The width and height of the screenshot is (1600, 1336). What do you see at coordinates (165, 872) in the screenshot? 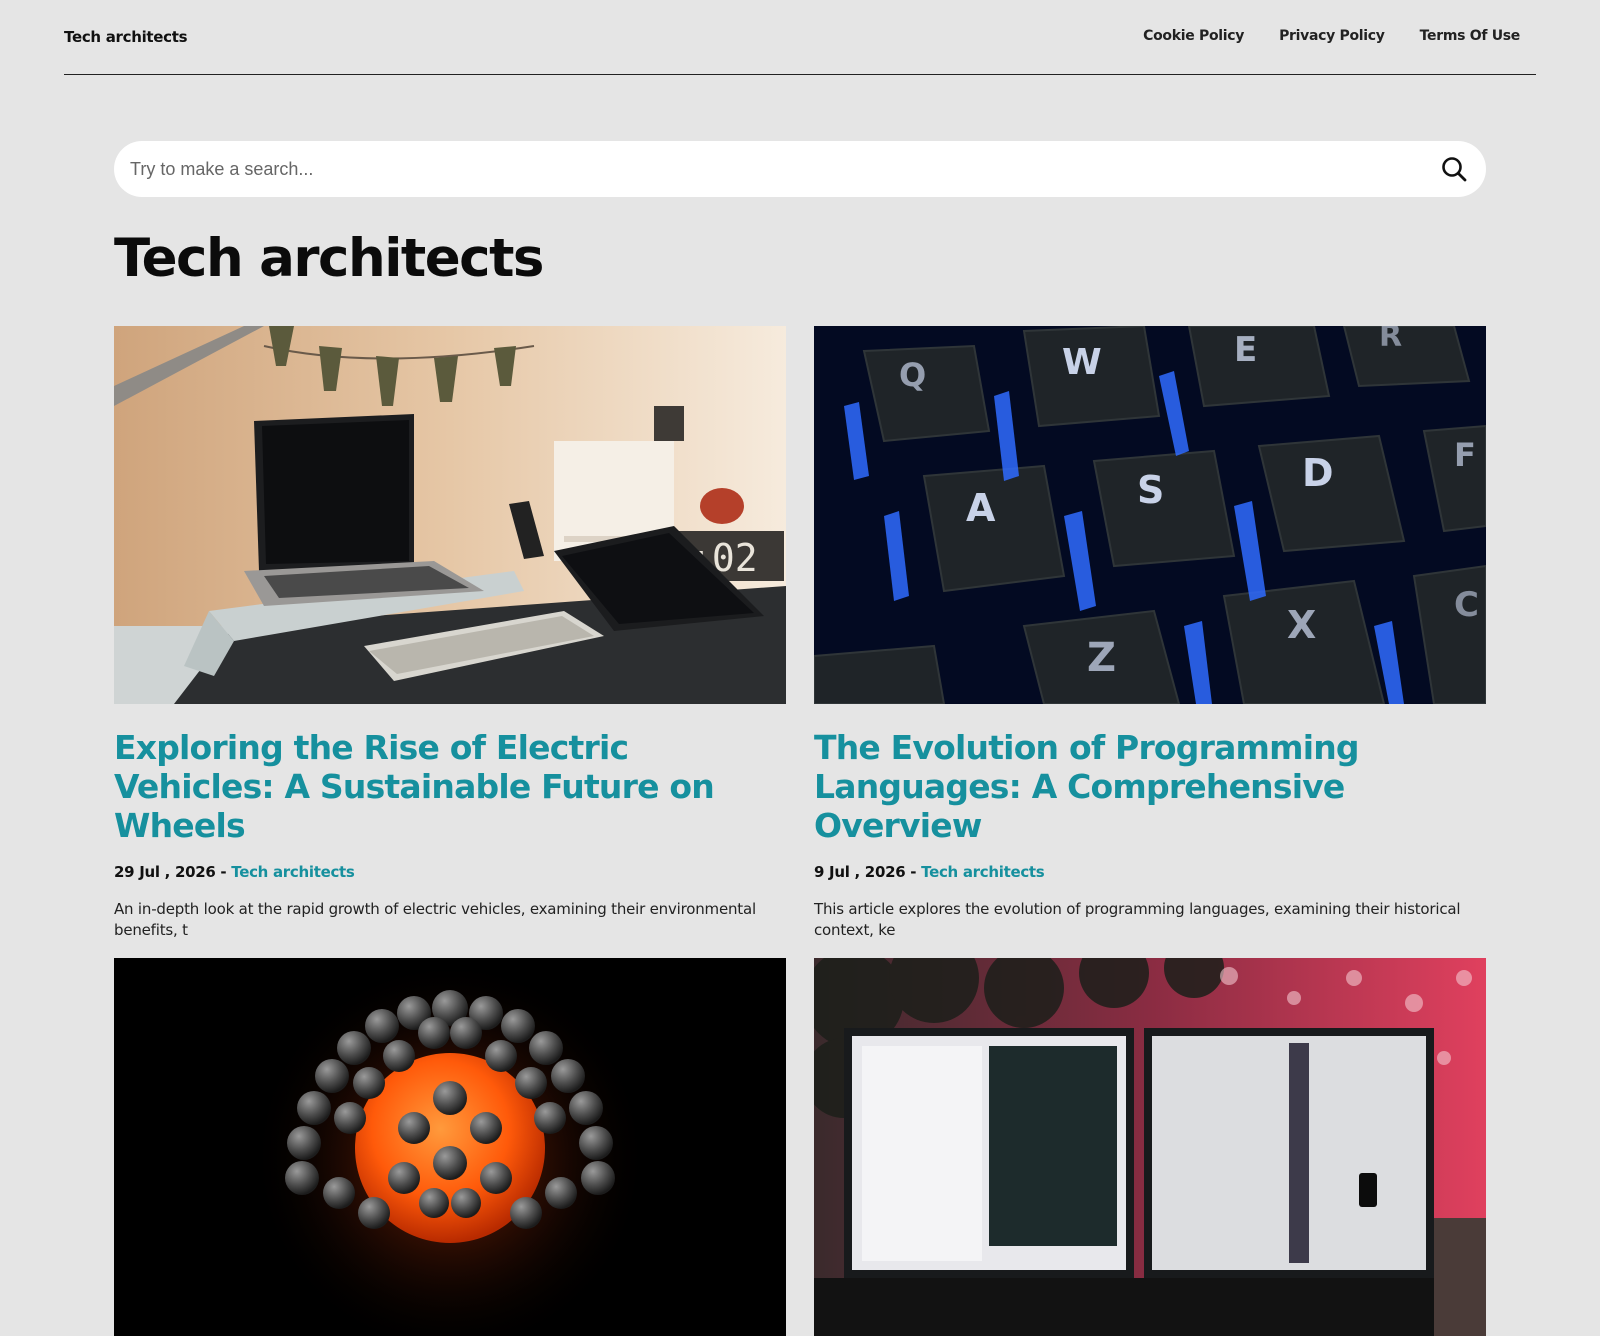
I see `article-date: 29 Jul , 2026` at bounding box center [165, 872].